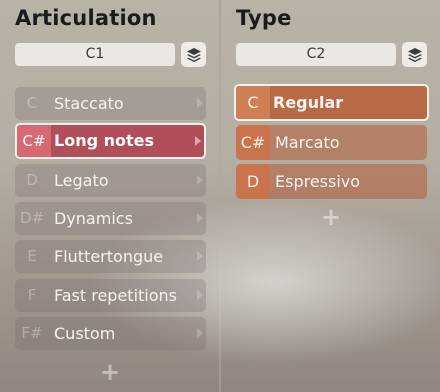 This screenshot has width=440, height=392. I want to click on note-label: F, so click(32, 295).